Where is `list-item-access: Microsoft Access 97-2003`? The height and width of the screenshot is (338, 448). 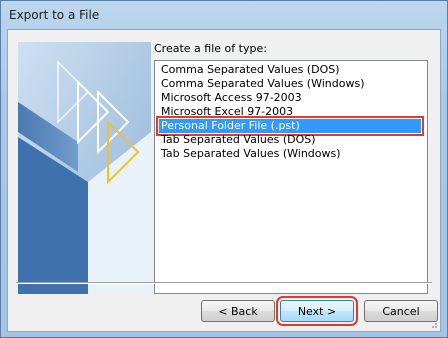
list-item-access: Microsoft Access 97-2003 is located at coordinates (231, 98).